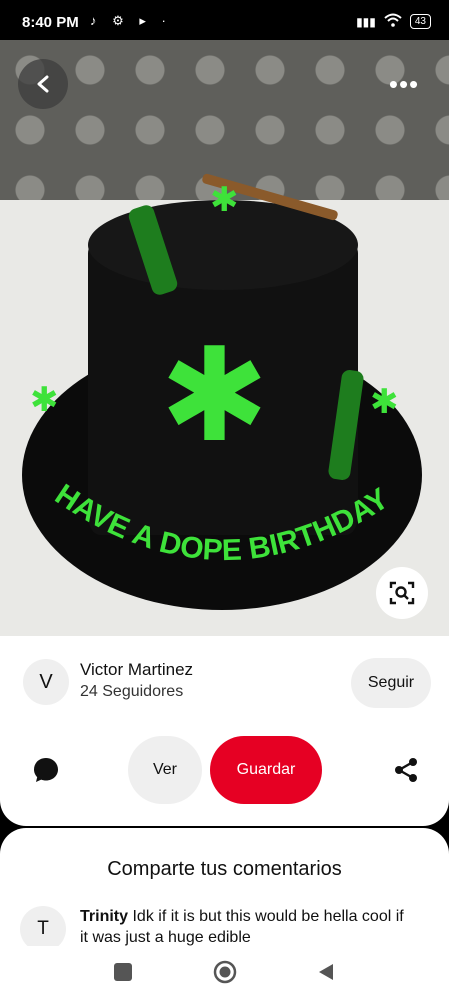 The height and width of the screenshot is (999, 449). I want to click on signal-icon: ▮▮▮, so click(366, 21).